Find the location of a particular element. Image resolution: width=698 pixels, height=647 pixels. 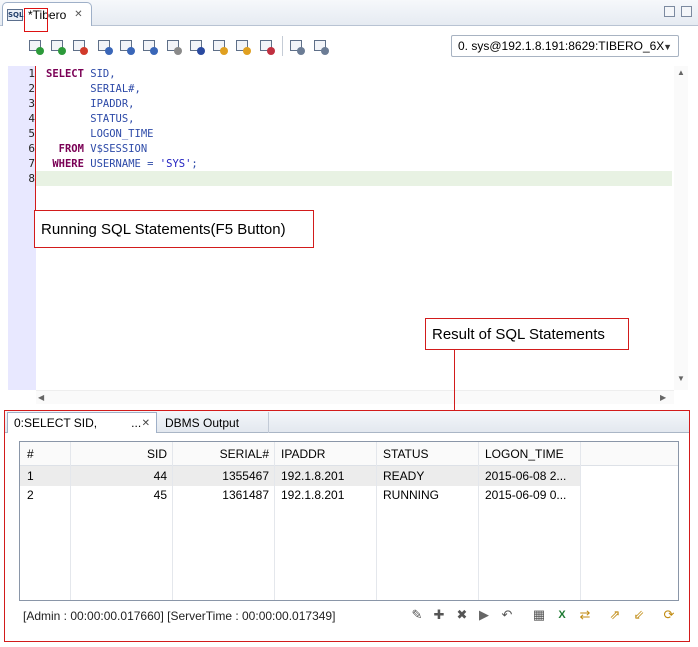

commit-icon is located at coordinates (219, 46).